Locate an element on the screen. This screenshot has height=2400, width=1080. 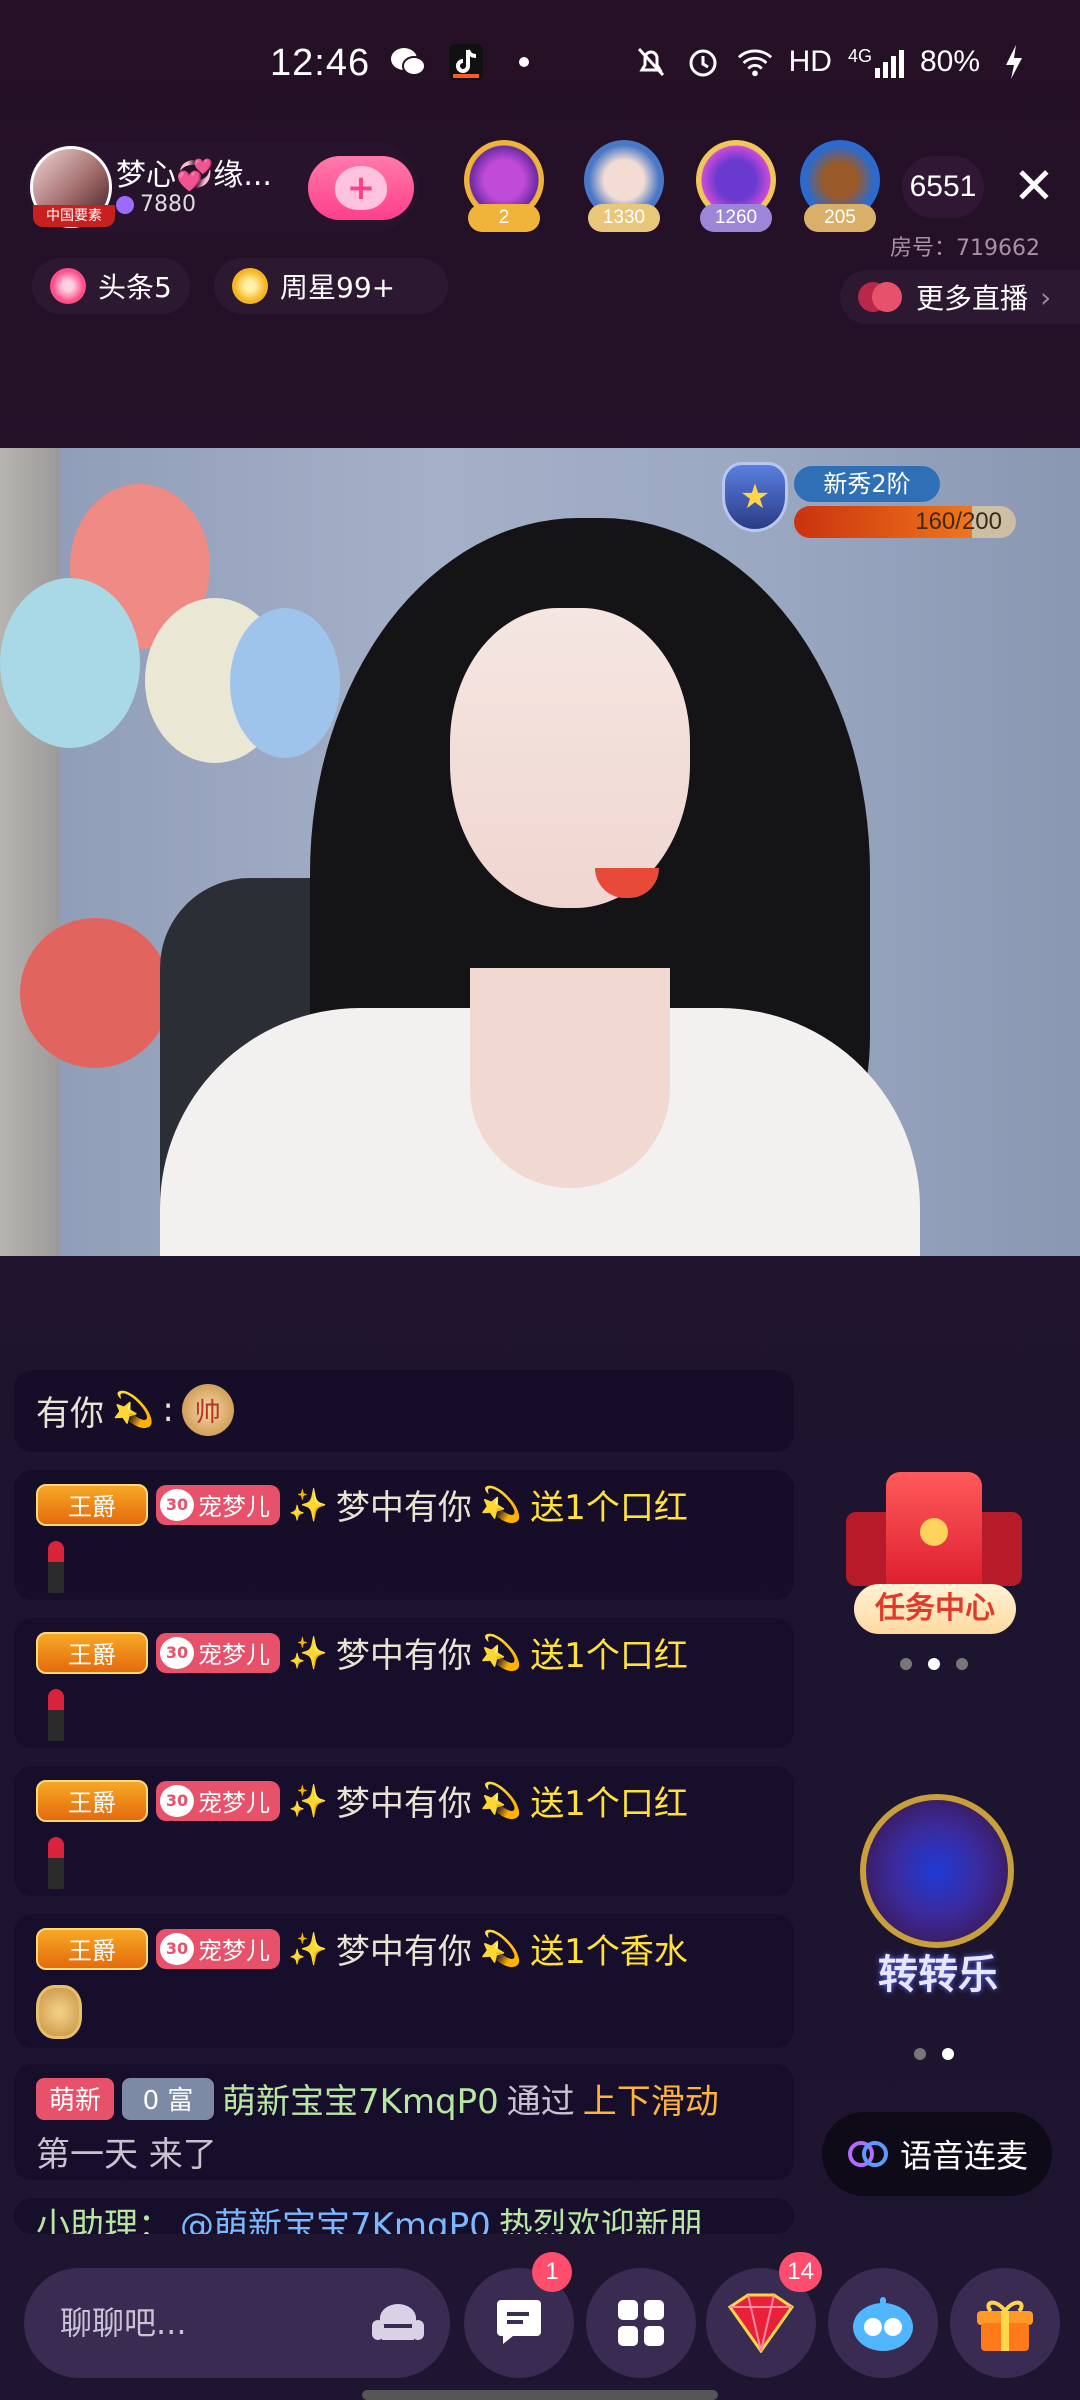
assistant-mention: @萌新宝宝7KmqP0 is located at coordinates (335, 2216).